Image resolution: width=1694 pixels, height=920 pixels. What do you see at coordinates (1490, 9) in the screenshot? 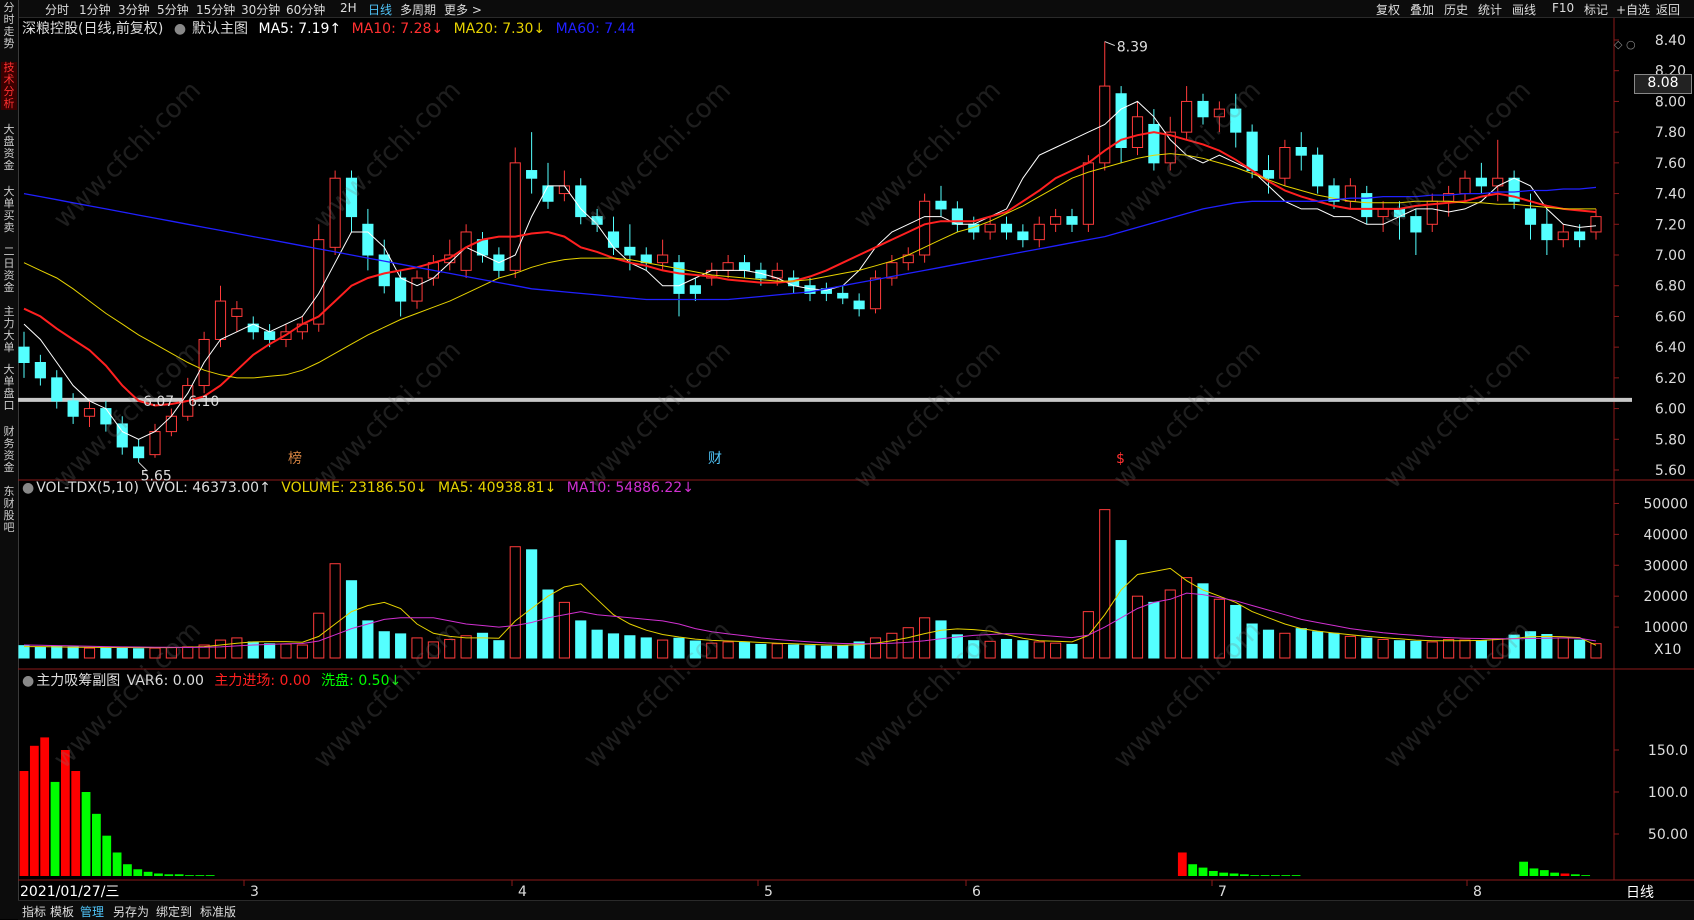
I see `toolbar-button-3: 统计` at bounding box center [1490, 9].